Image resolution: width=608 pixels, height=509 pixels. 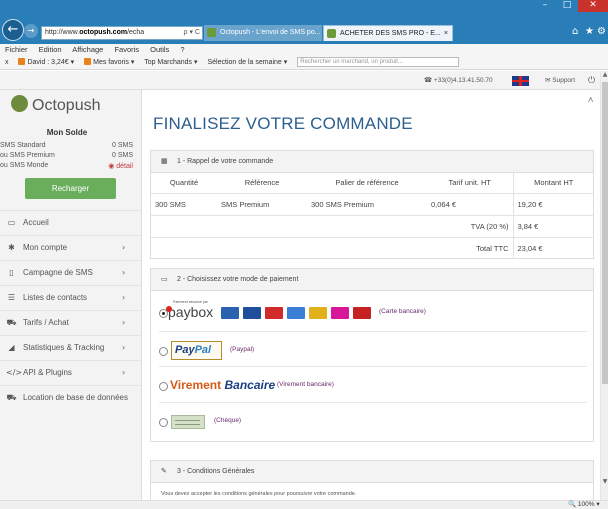 I want to click on favbar-close-button: x, so click(x=7, y=62).